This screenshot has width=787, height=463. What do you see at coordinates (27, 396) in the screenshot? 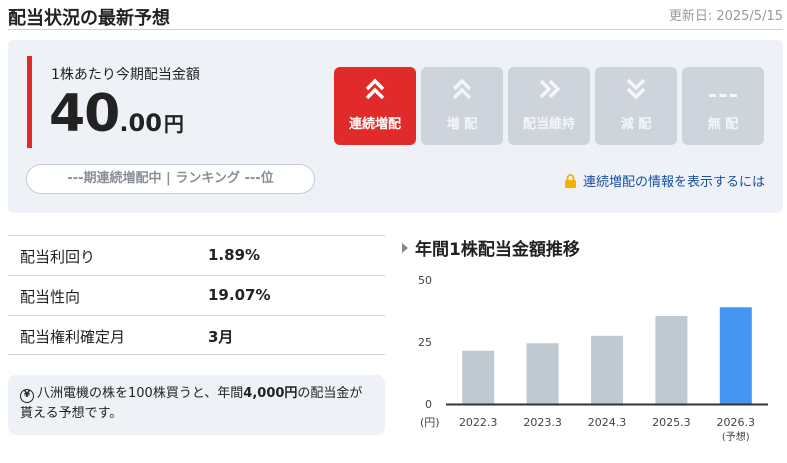
I see `yen-icon: ¥` at bounding box center [27, 396].